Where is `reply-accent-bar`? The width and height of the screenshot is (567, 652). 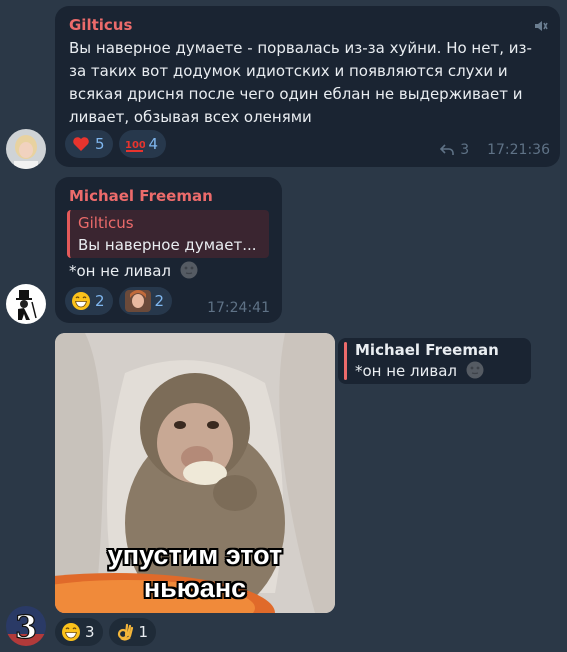
reply-accent-bar is located at coordinates (345, 361).